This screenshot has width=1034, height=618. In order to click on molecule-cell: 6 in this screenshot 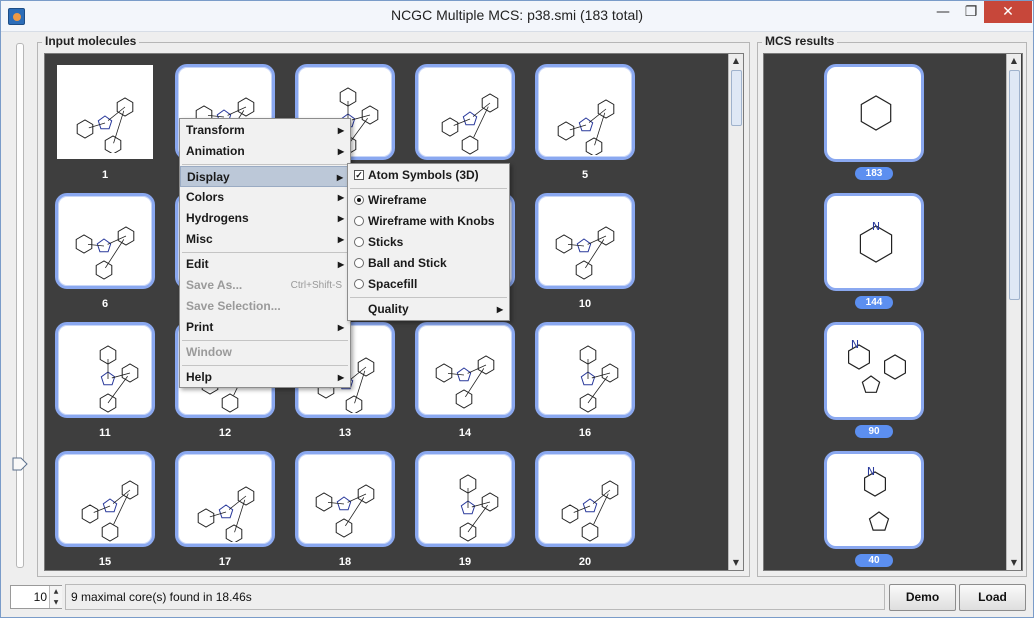, I will do `click(105, 257)`.